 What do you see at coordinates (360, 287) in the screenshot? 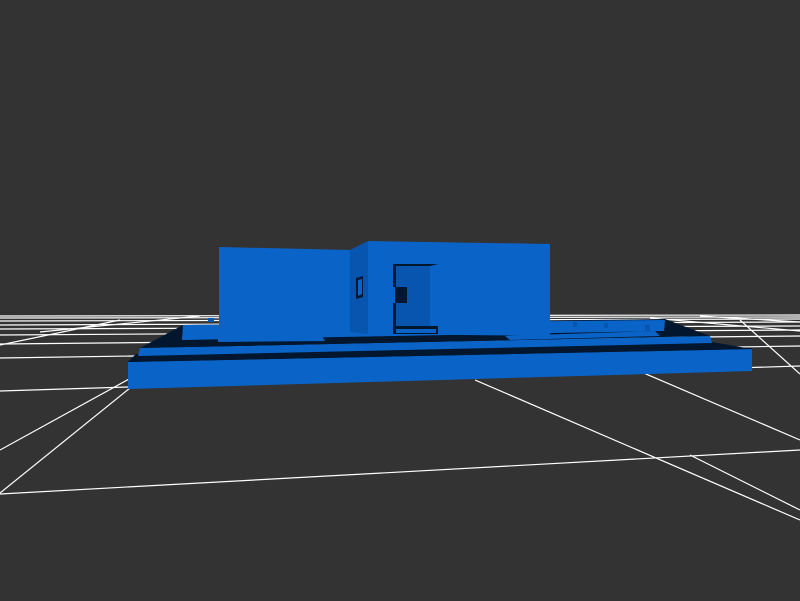
I see `left-window-inner` at bounding box center [360, 287].